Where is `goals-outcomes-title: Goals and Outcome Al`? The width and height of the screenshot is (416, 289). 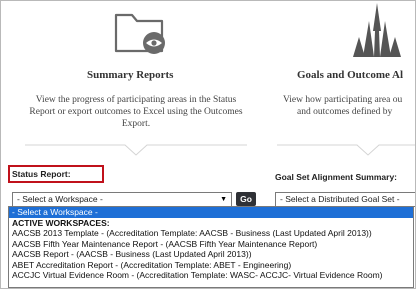
goals-outcomes-title: Goals and Outcome Al is located at coordinates (350, 75).